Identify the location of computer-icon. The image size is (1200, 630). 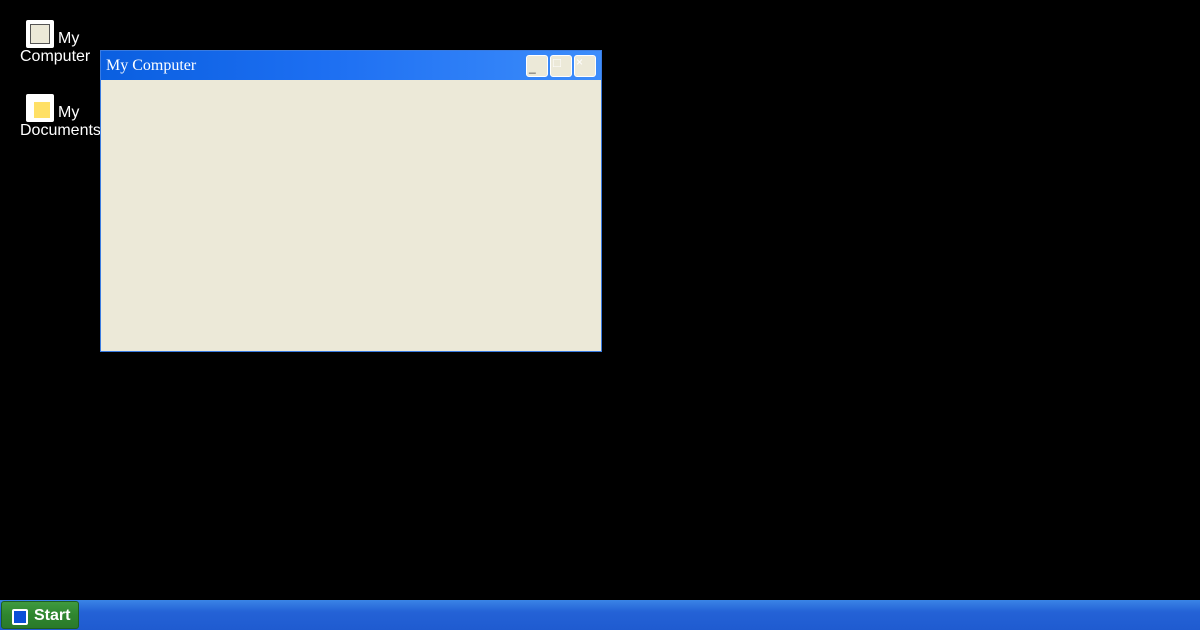
(40, 34).